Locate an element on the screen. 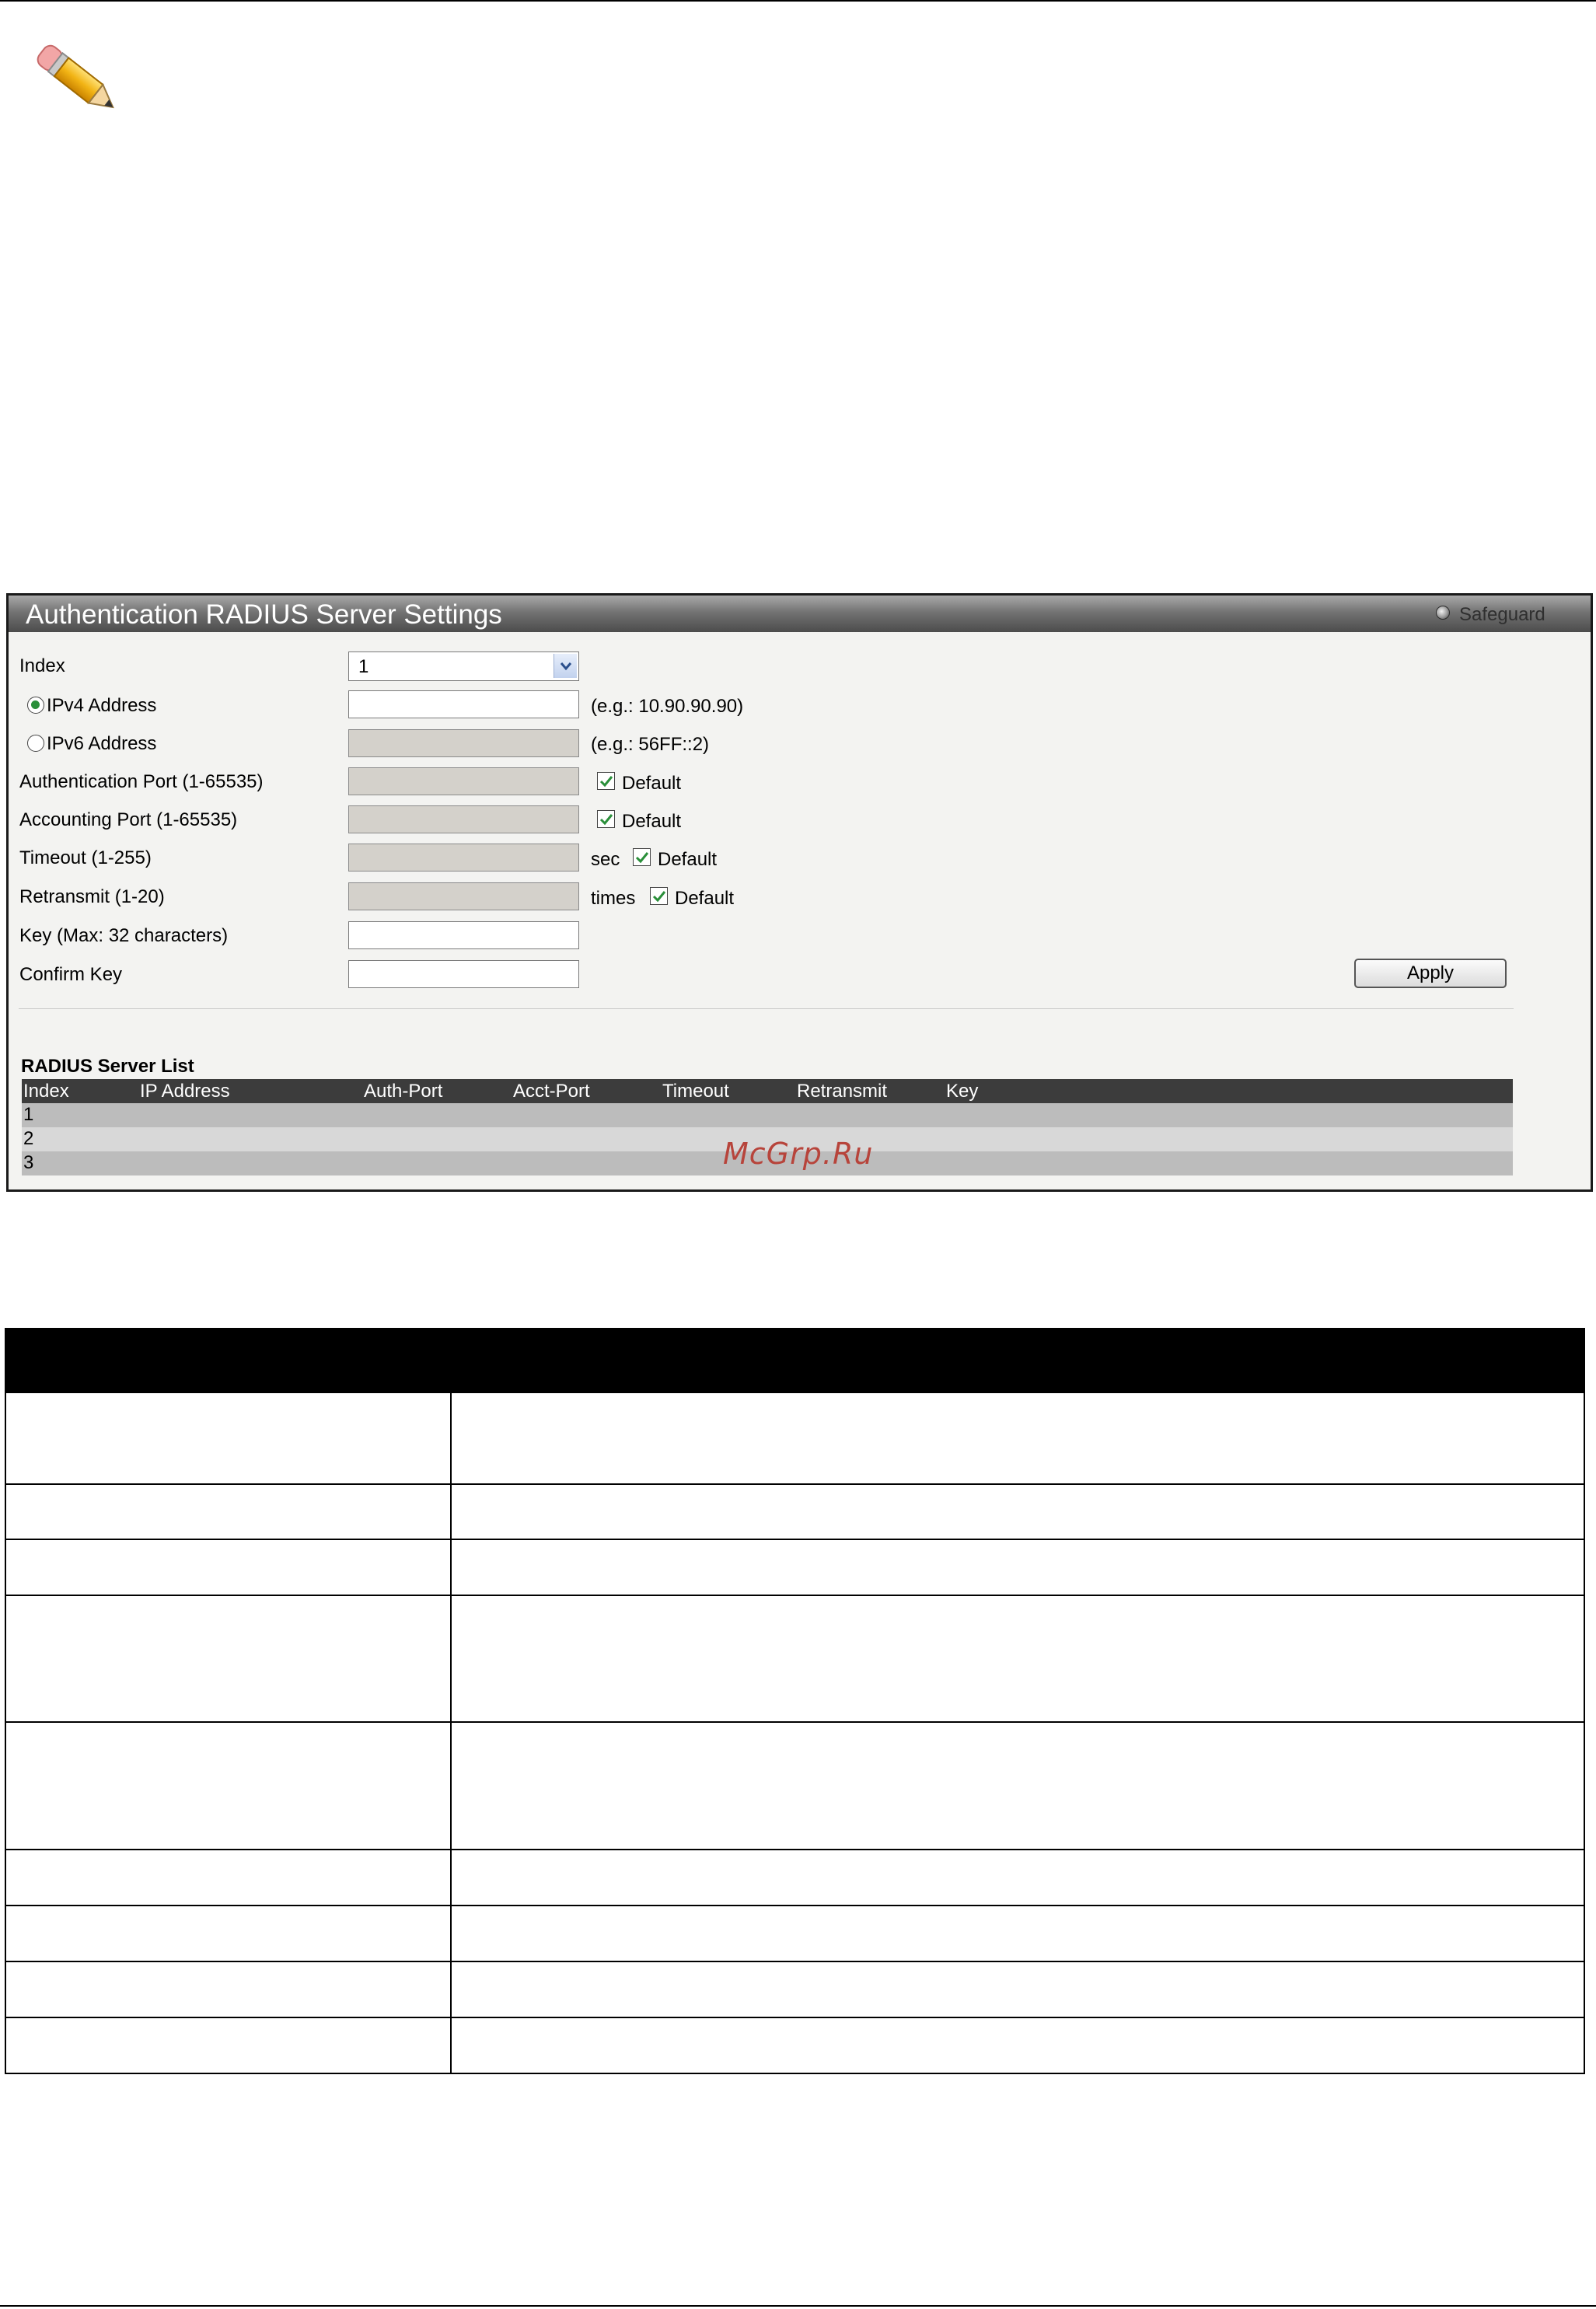  row-index: 1 is located at coordinates (28, 1114).